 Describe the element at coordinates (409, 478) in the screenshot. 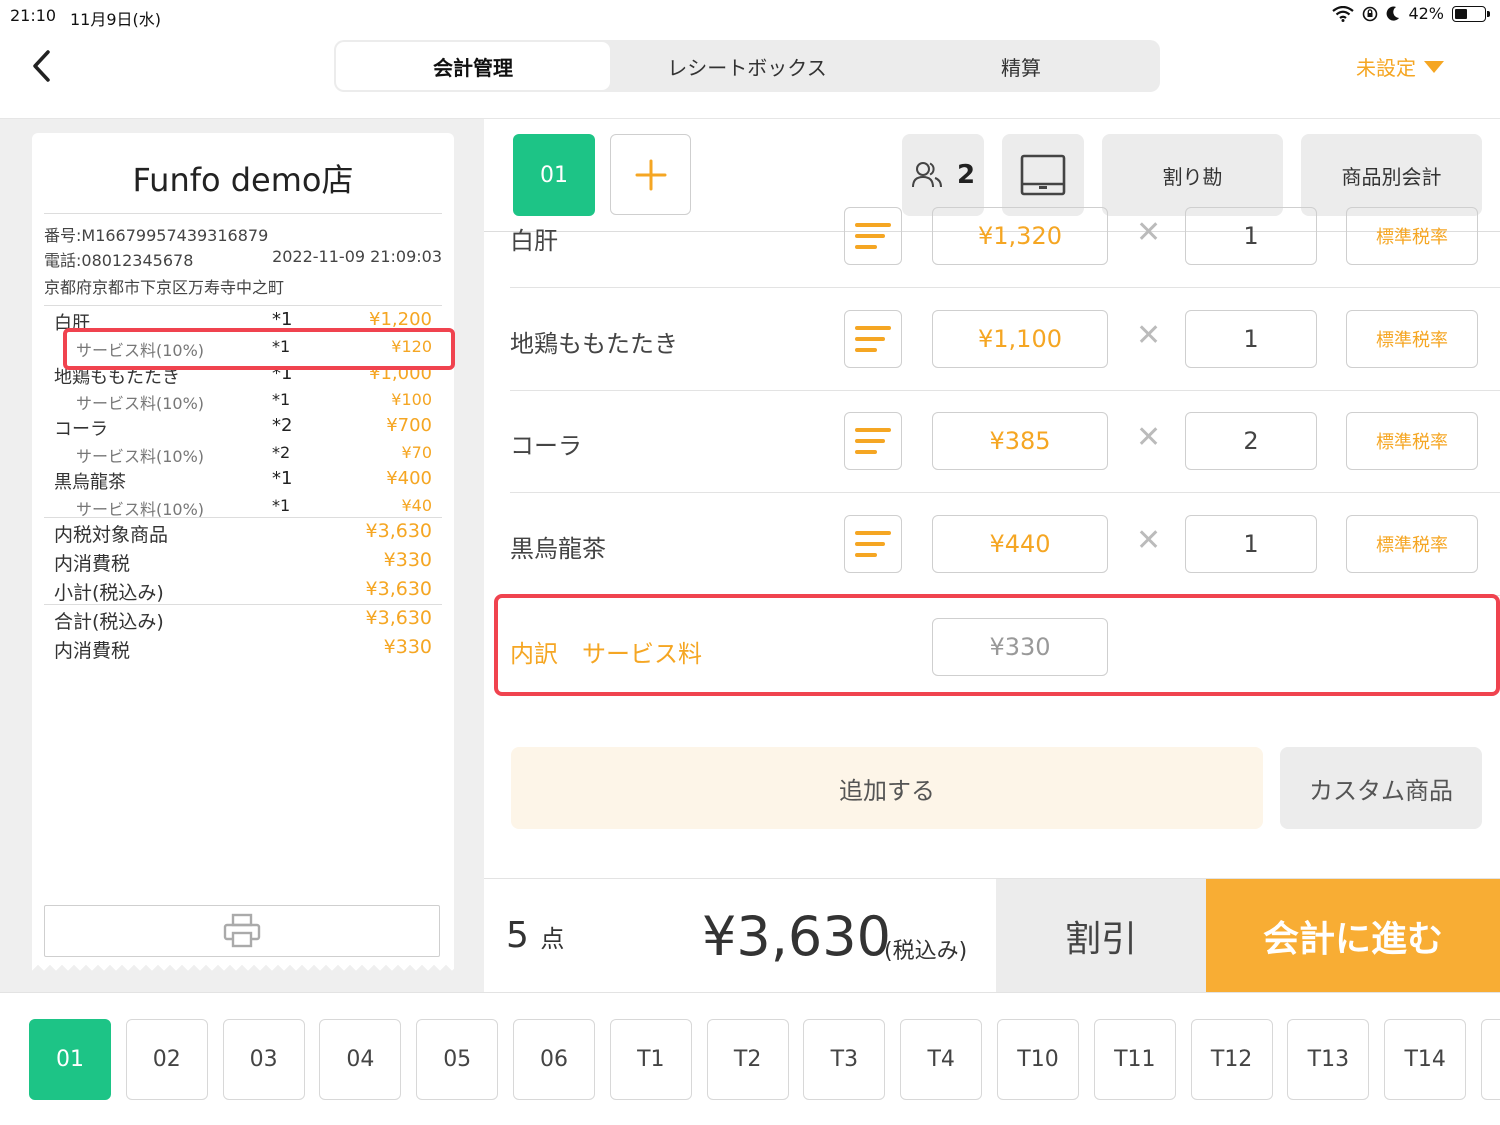

I see `receipt-line-price: ¥400` at that location.